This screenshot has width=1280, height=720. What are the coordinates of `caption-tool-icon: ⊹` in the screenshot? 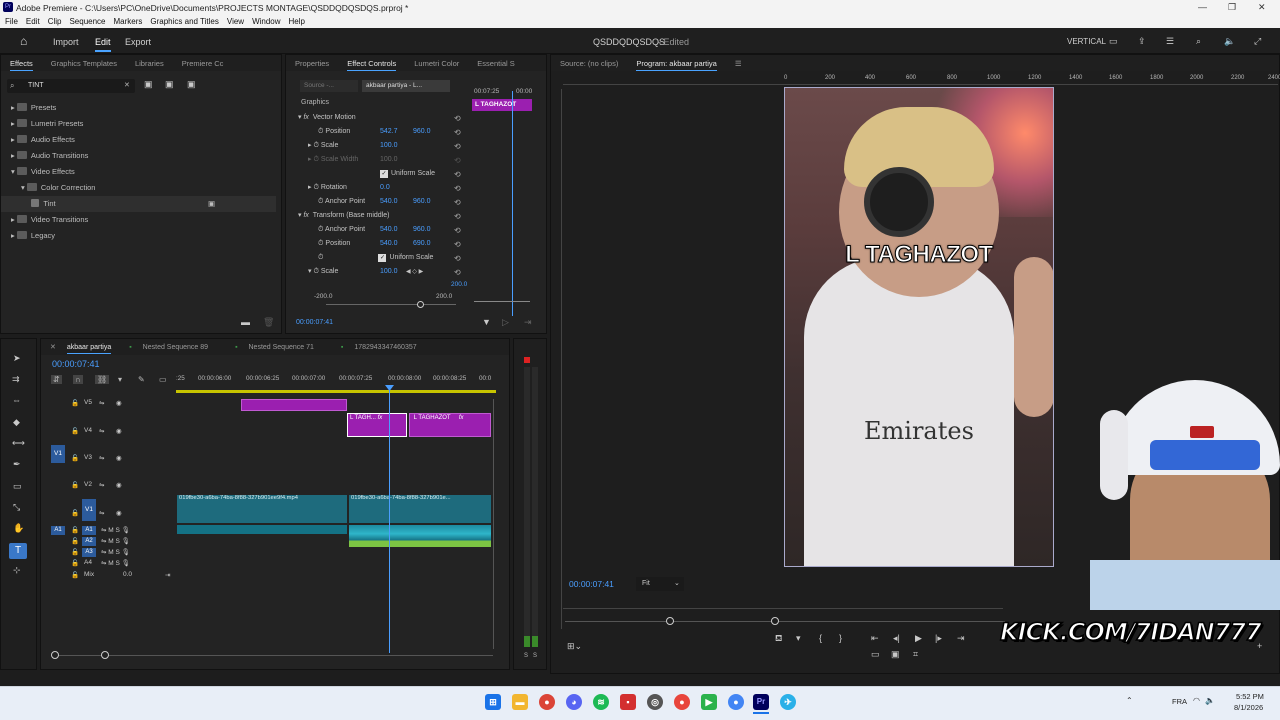 It's located at (17, 570).